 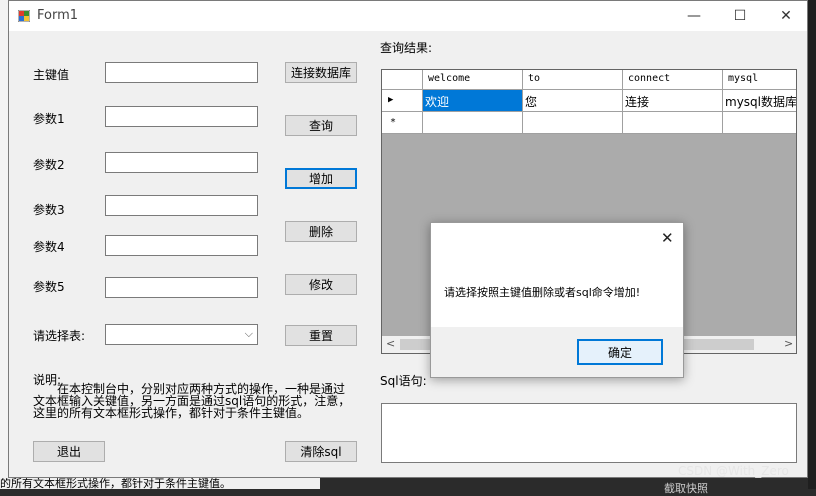 I want to click on label-primary-key: 主键值, so click(x=51, y=75).